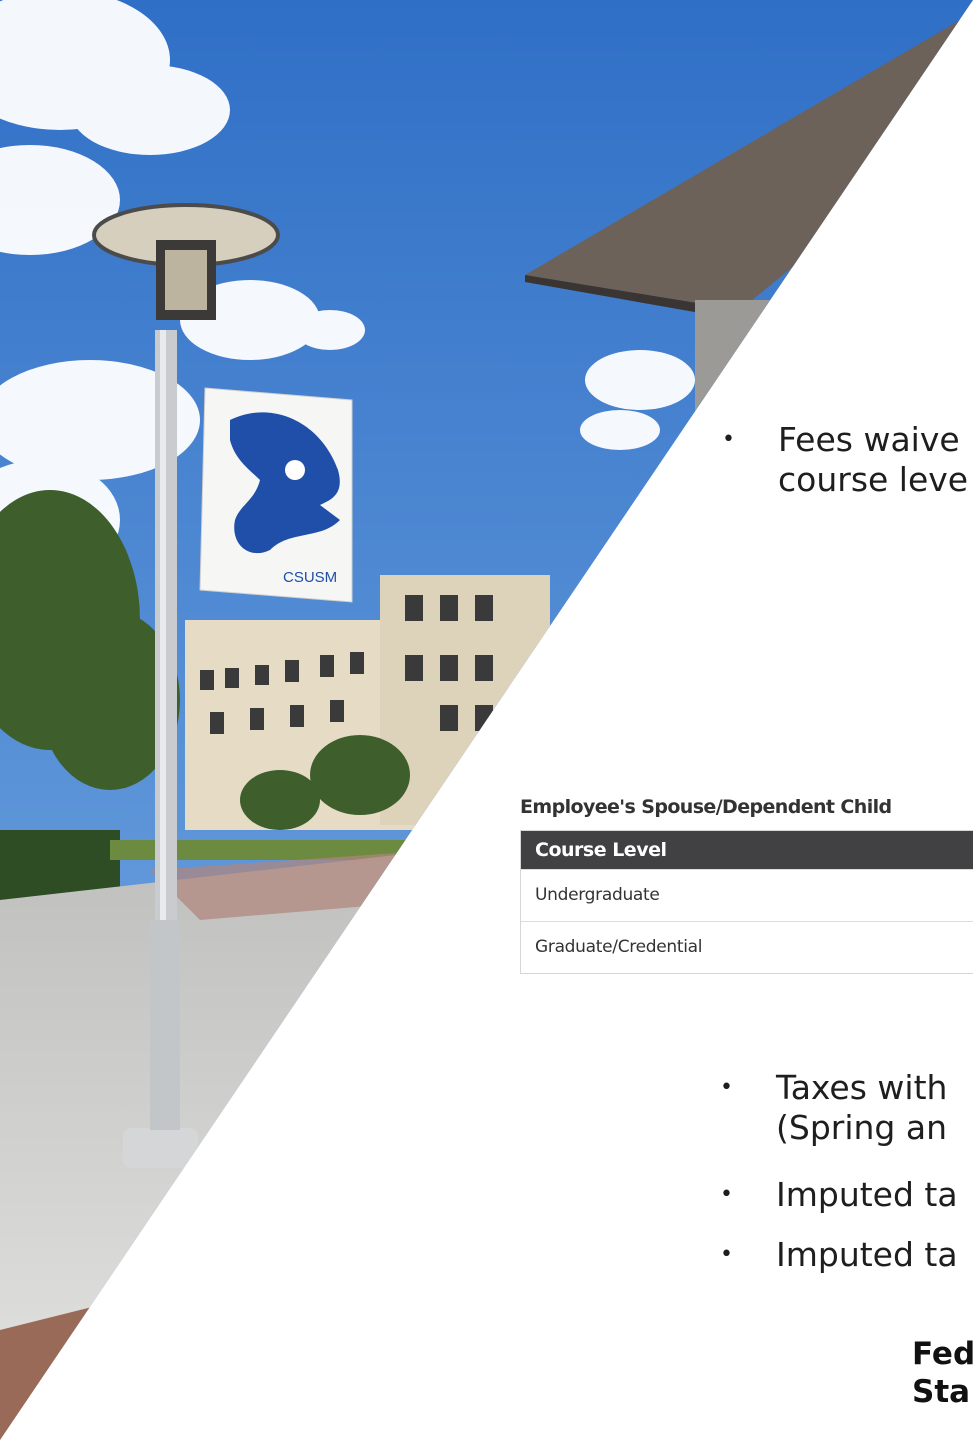 The height and width of the screenshot is (1440, 973). I want to click on banner-logo-text: CSUSM, so click(310, 577).